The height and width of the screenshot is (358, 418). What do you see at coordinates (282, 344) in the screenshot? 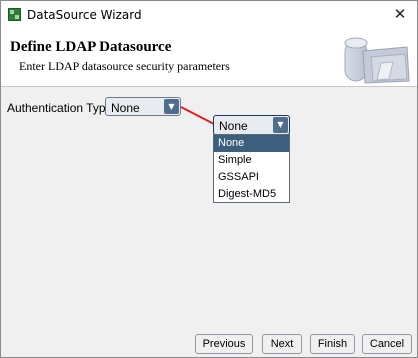
I see `next-button: Next` at bounding box center [282, 344].